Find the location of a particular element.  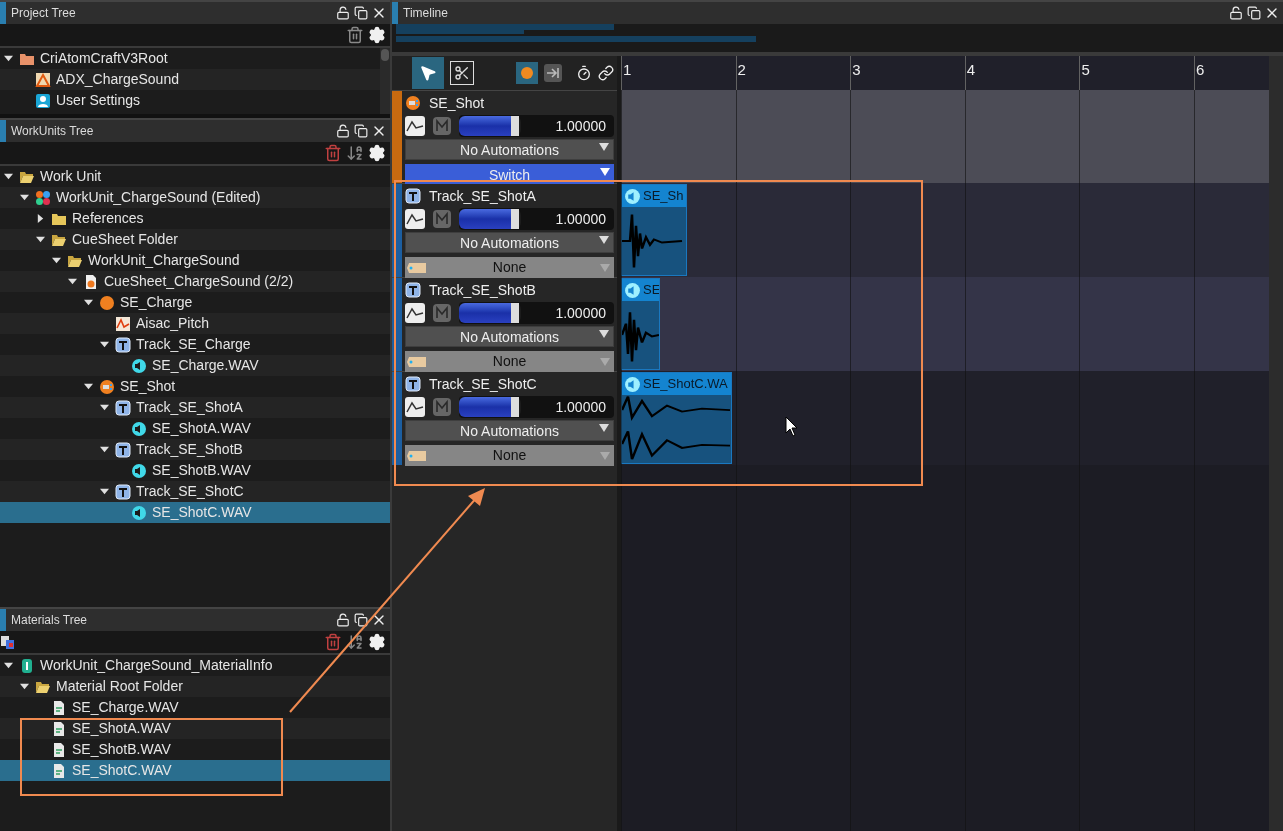

tree-item-label: WorkUnit_ChargeSound is located at coordinates (164, 260).